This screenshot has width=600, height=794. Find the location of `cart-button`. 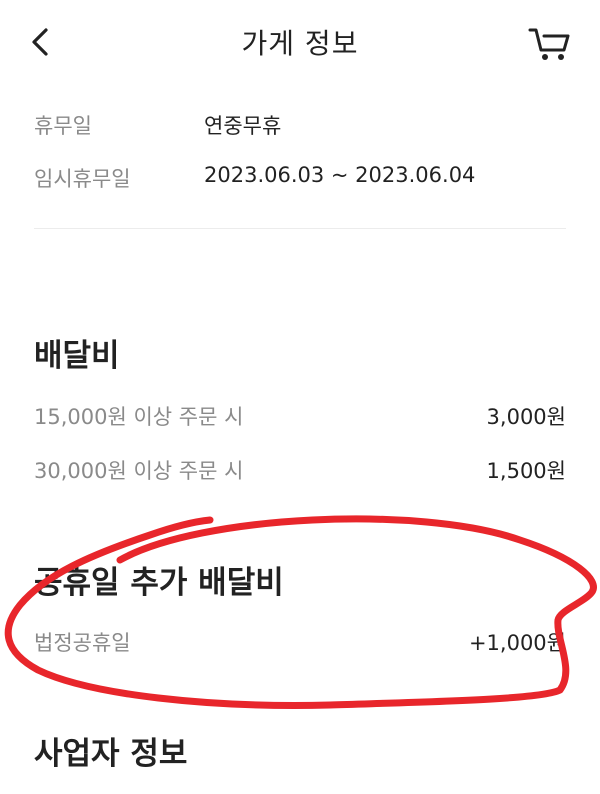

cart-button is located at coordinates (550, 42).